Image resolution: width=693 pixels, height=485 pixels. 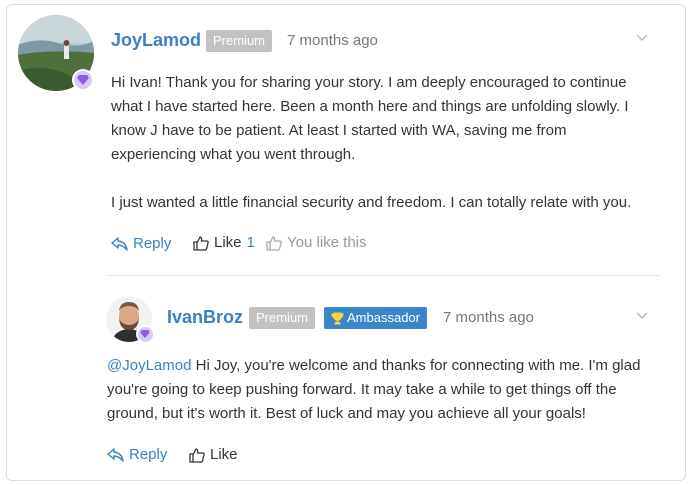 I want to click on like-count: 1, so click(x=251, y=242).